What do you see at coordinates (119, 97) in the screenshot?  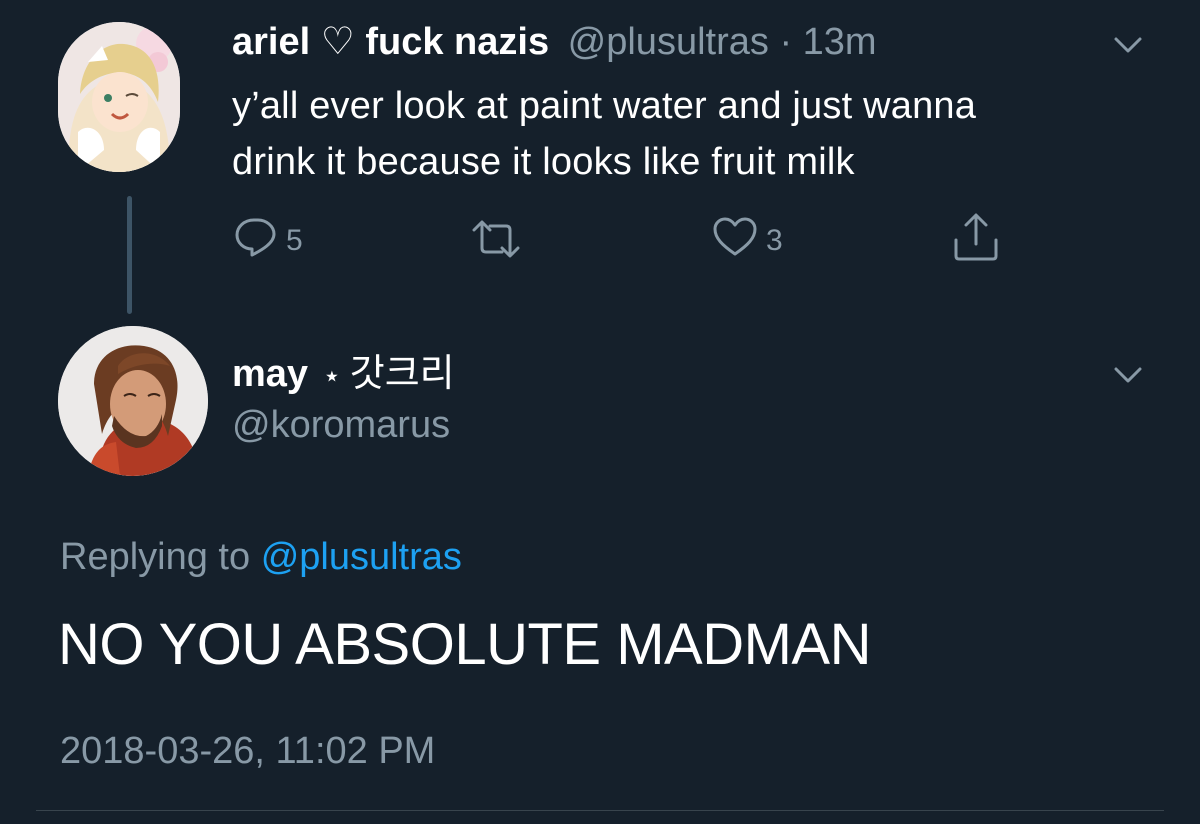 I see `avatar-ariel` at bounding box center [119, 97].